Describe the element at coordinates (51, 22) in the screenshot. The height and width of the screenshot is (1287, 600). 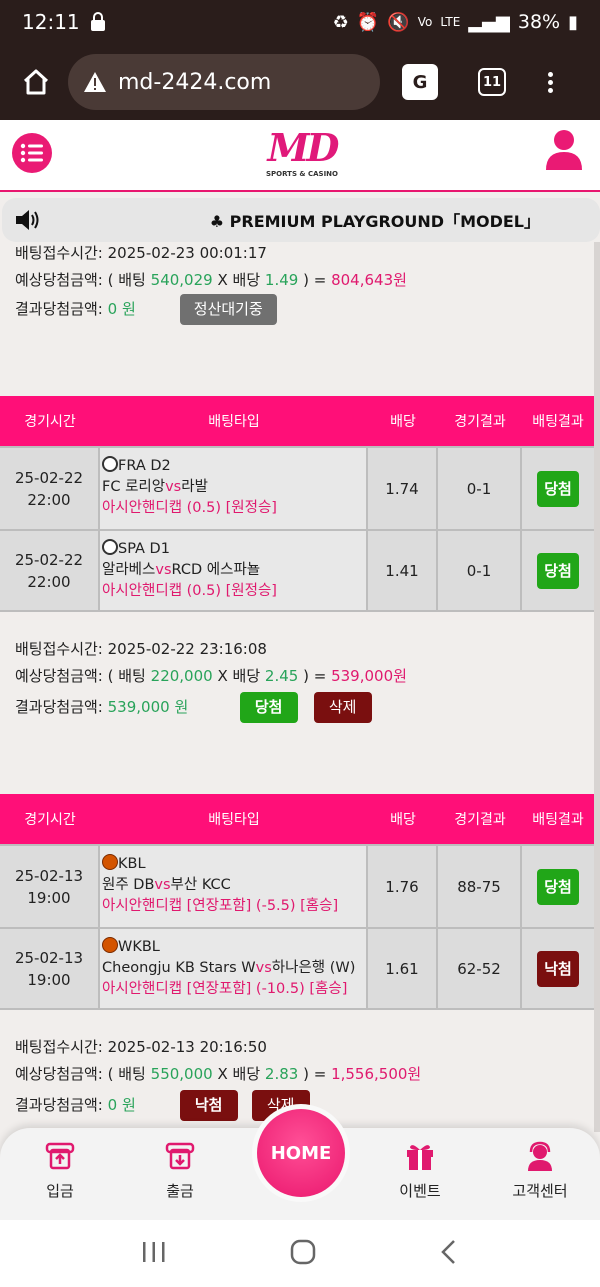
I see `clock: 12:11` at that location.